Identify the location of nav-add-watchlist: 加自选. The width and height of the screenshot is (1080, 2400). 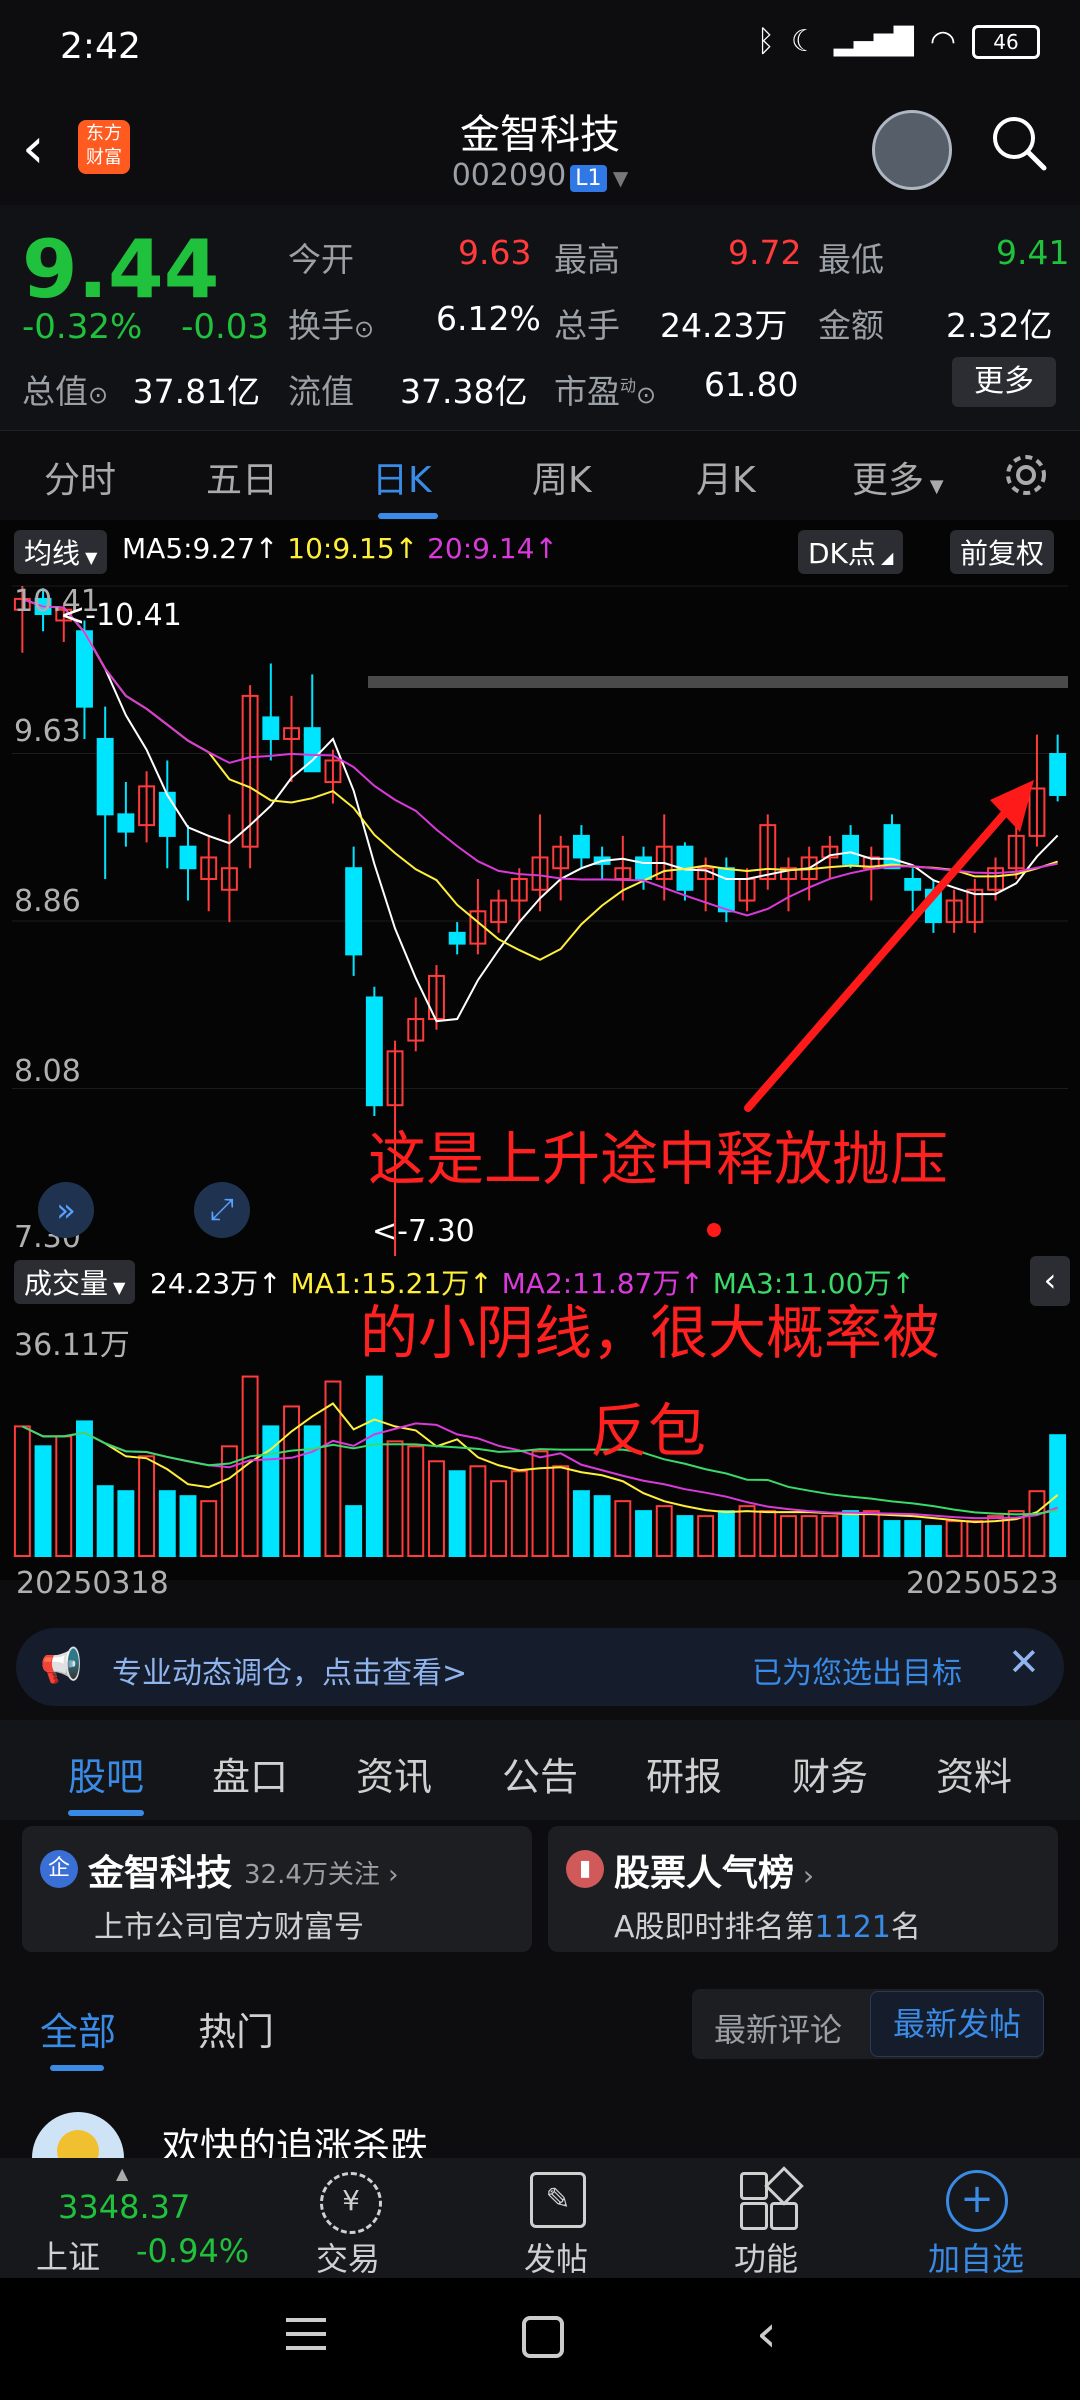
(976, 2257).